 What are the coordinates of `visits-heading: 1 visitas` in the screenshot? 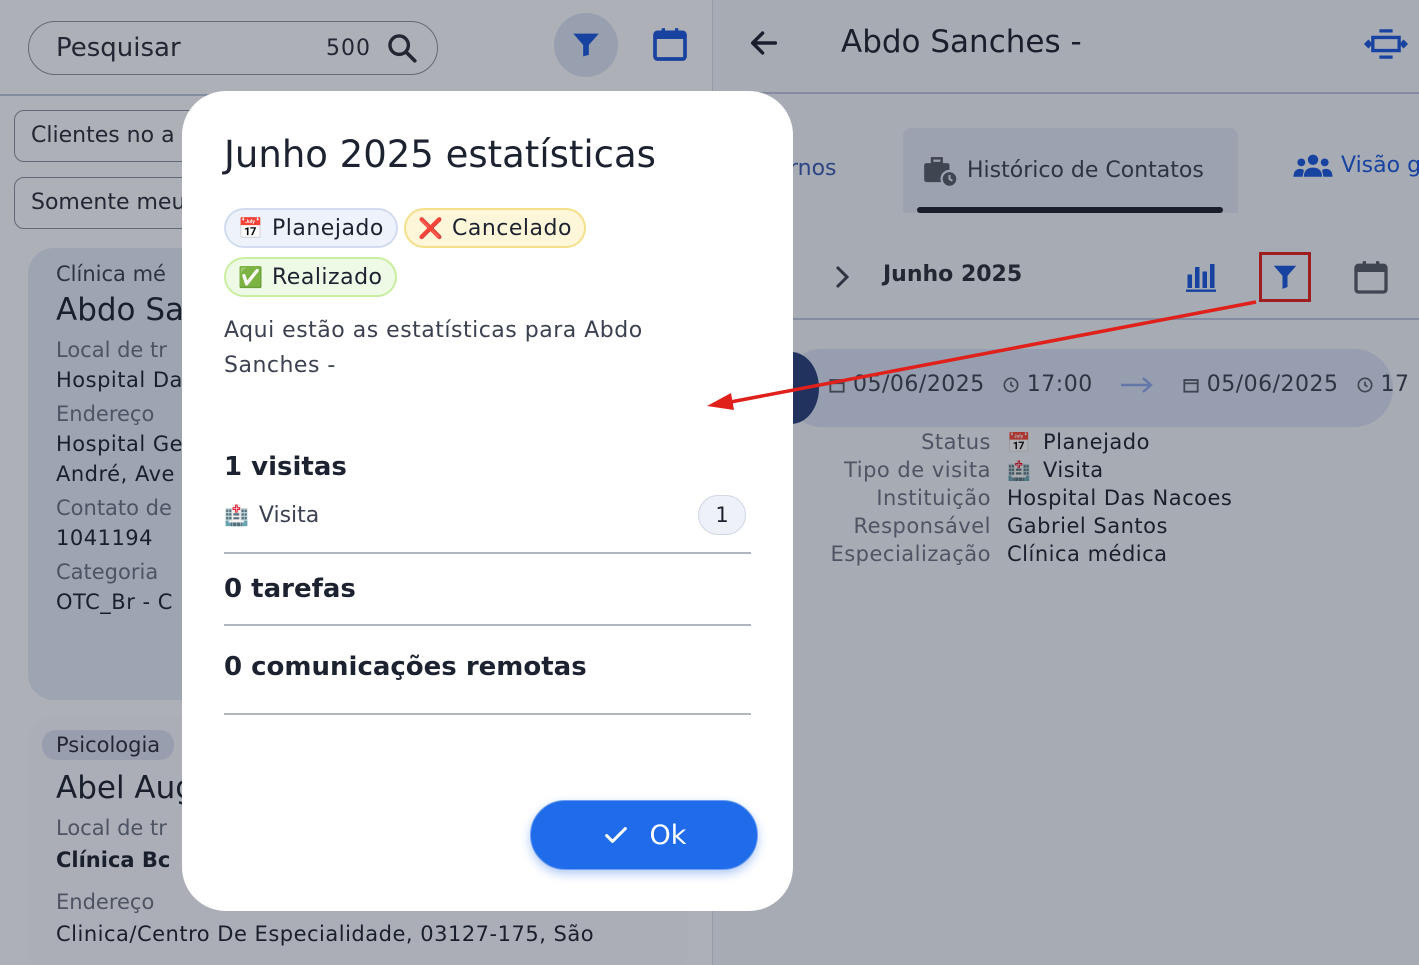 It's located at (285, 467).